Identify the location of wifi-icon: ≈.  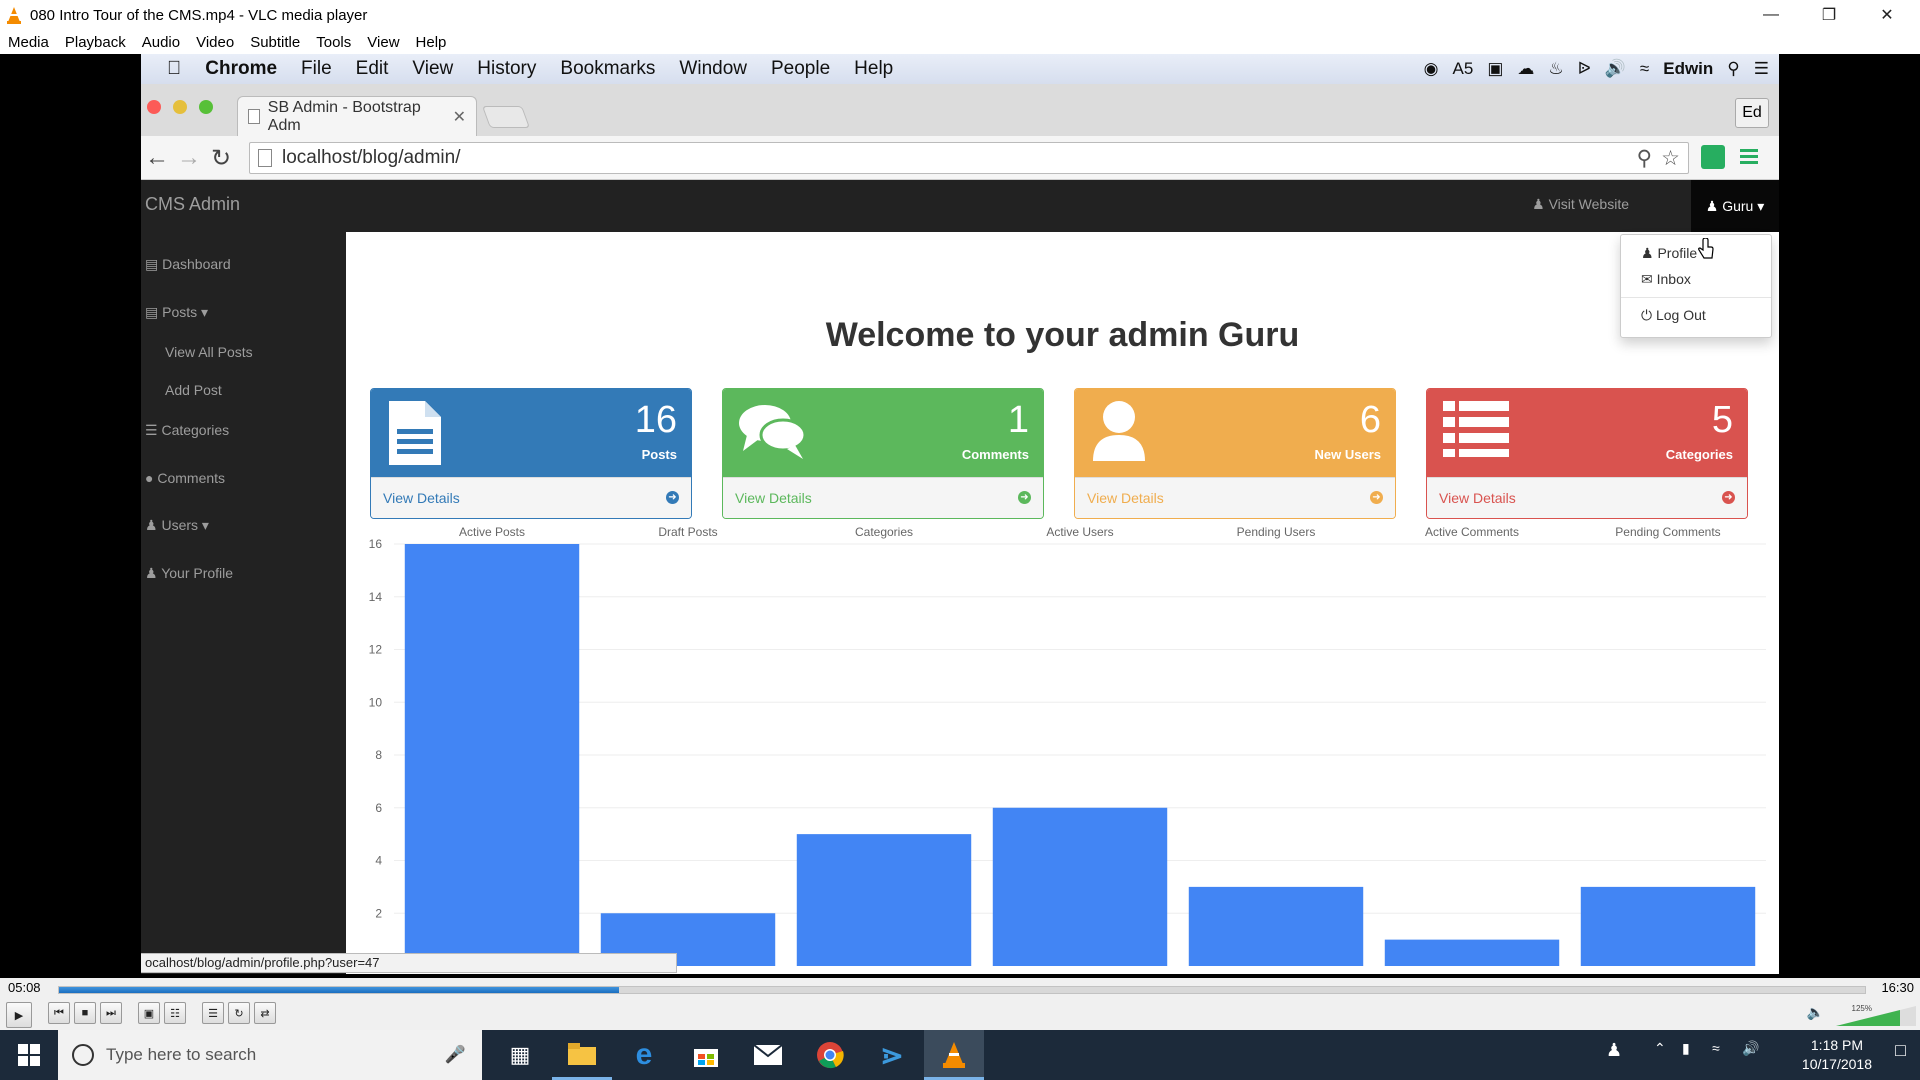
(1644, 69).